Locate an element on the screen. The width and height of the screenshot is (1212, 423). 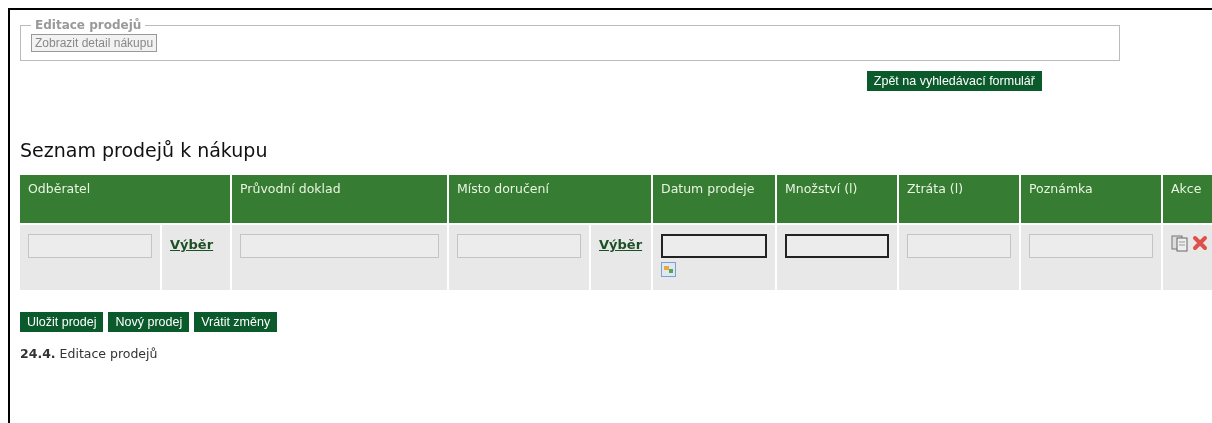
group-legend: Editace prodejů is located at coordinates (88, 25).